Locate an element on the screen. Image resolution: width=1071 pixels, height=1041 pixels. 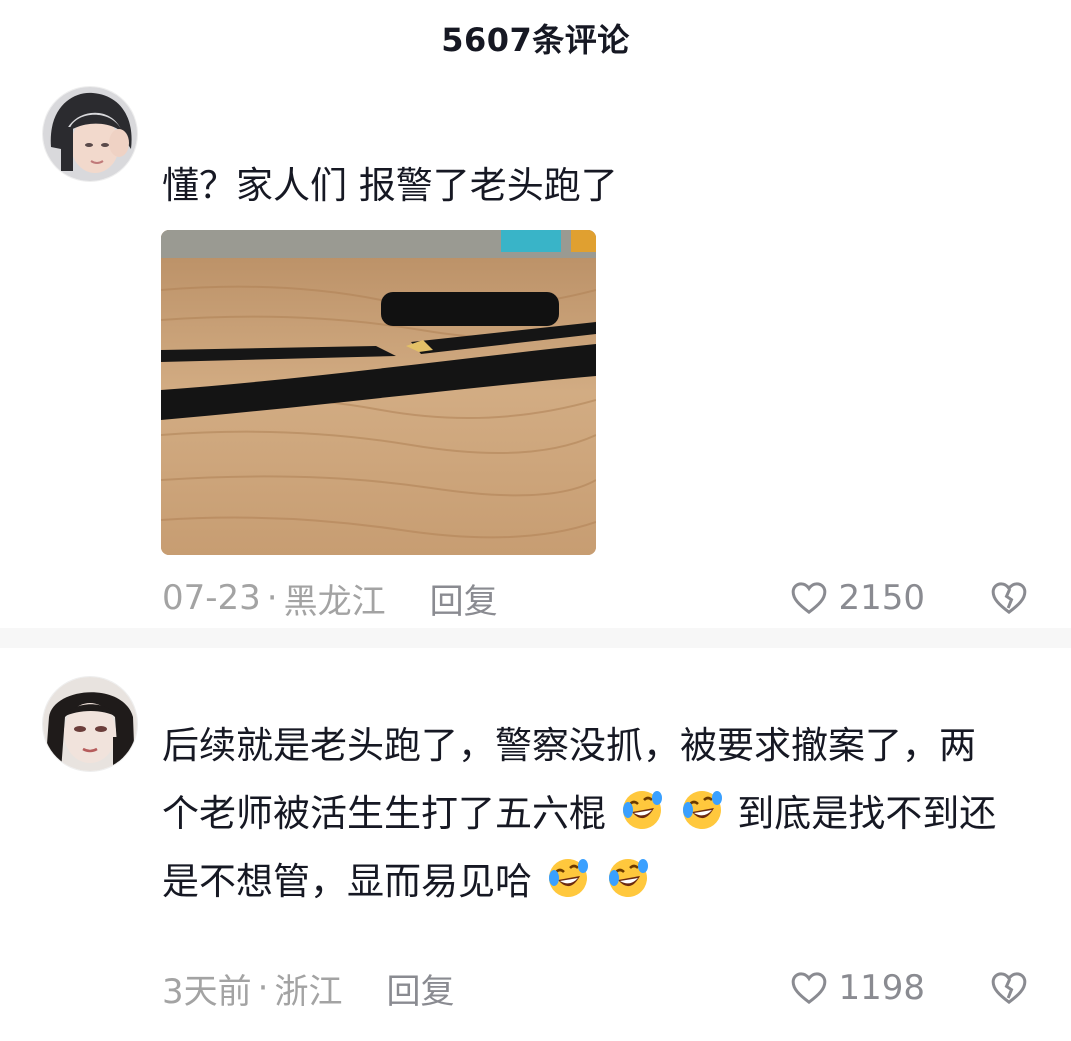
like-button: 2150 is located at coordinates (856, 598).